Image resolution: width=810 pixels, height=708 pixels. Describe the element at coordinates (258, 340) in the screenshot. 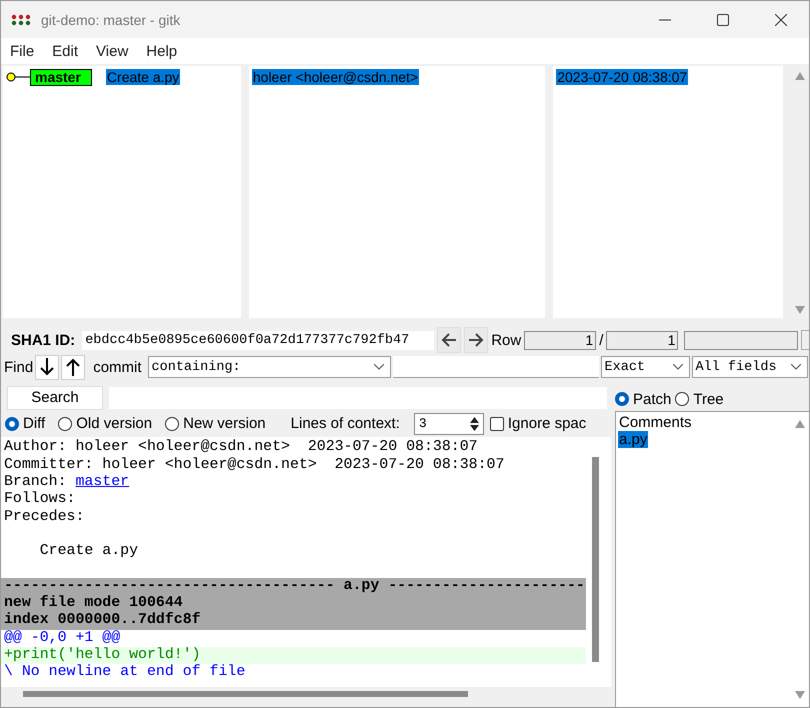

I see `sha-field: ebdcc4b5e0895ce60600f0a72d177377c792fb47` at that location.